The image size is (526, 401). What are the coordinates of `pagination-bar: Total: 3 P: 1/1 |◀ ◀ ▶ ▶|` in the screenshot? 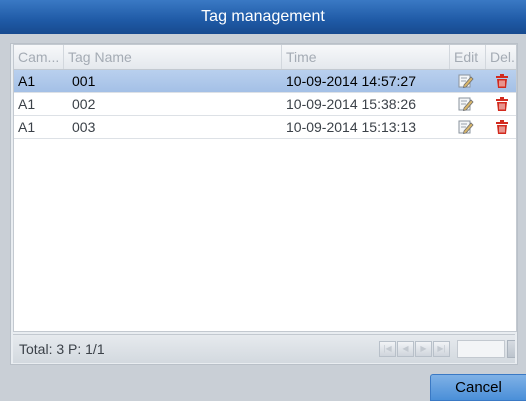 It's located at (264, 348).